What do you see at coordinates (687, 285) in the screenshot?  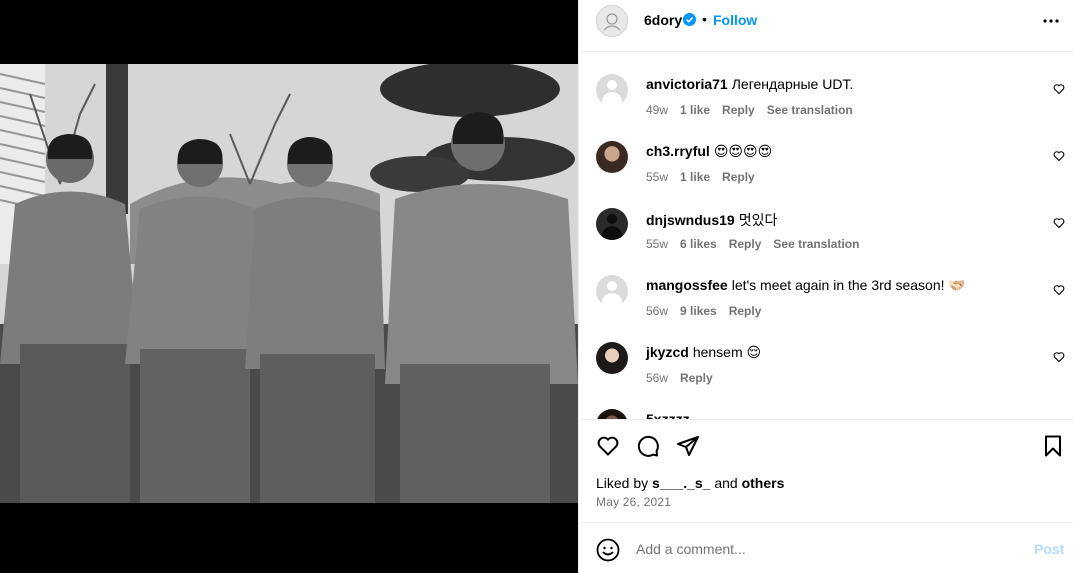 I see `commenter-username: mangossfee` at bounding box center [687, 285].